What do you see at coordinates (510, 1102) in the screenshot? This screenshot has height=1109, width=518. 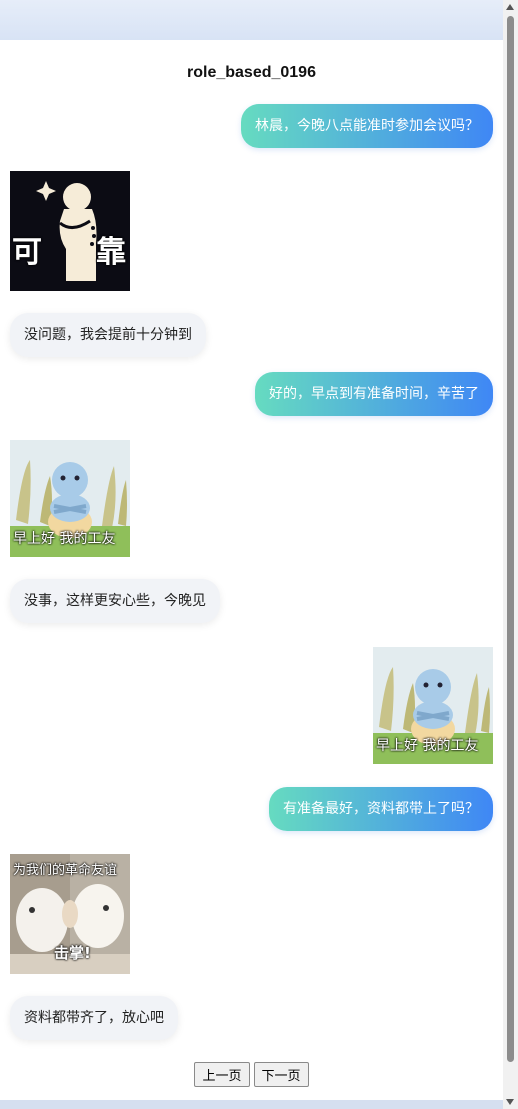 I see `scroll-down-arrow-icon` at bounding box center [510, 1102].